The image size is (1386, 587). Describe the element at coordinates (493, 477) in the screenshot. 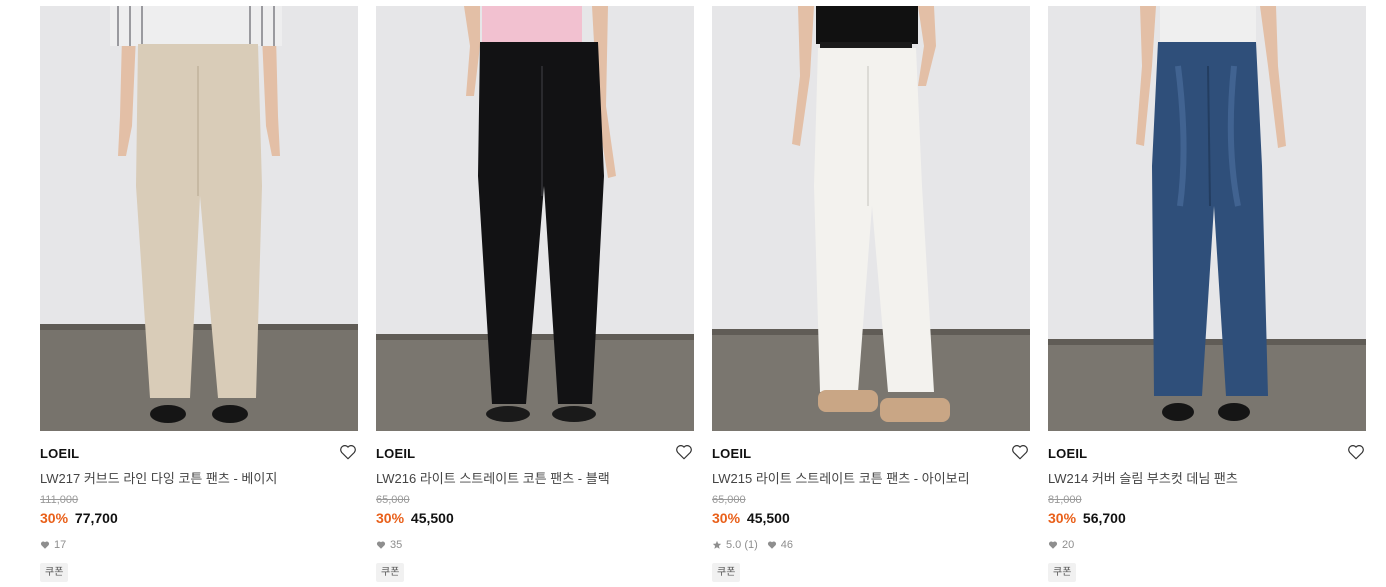

I see `product-name: LW216 라이트 스트레이트 코튼 팬츠 - 블랙` at that location.